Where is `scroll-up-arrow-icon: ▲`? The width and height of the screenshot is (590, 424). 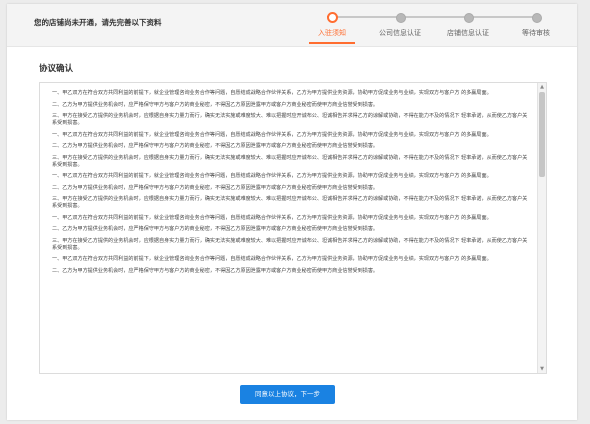
scroll-up-arrow-icon: ▲ is located at coordinates (542, 87).